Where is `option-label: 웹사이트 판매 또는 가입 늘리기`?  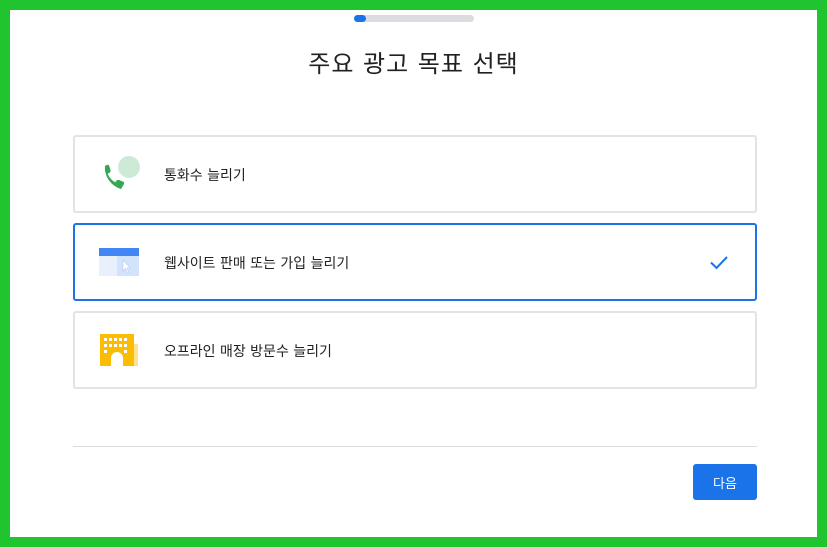 option-label: 웹사이트 판매 또는 가입 늘리기 is located at coordinates (257, 264).